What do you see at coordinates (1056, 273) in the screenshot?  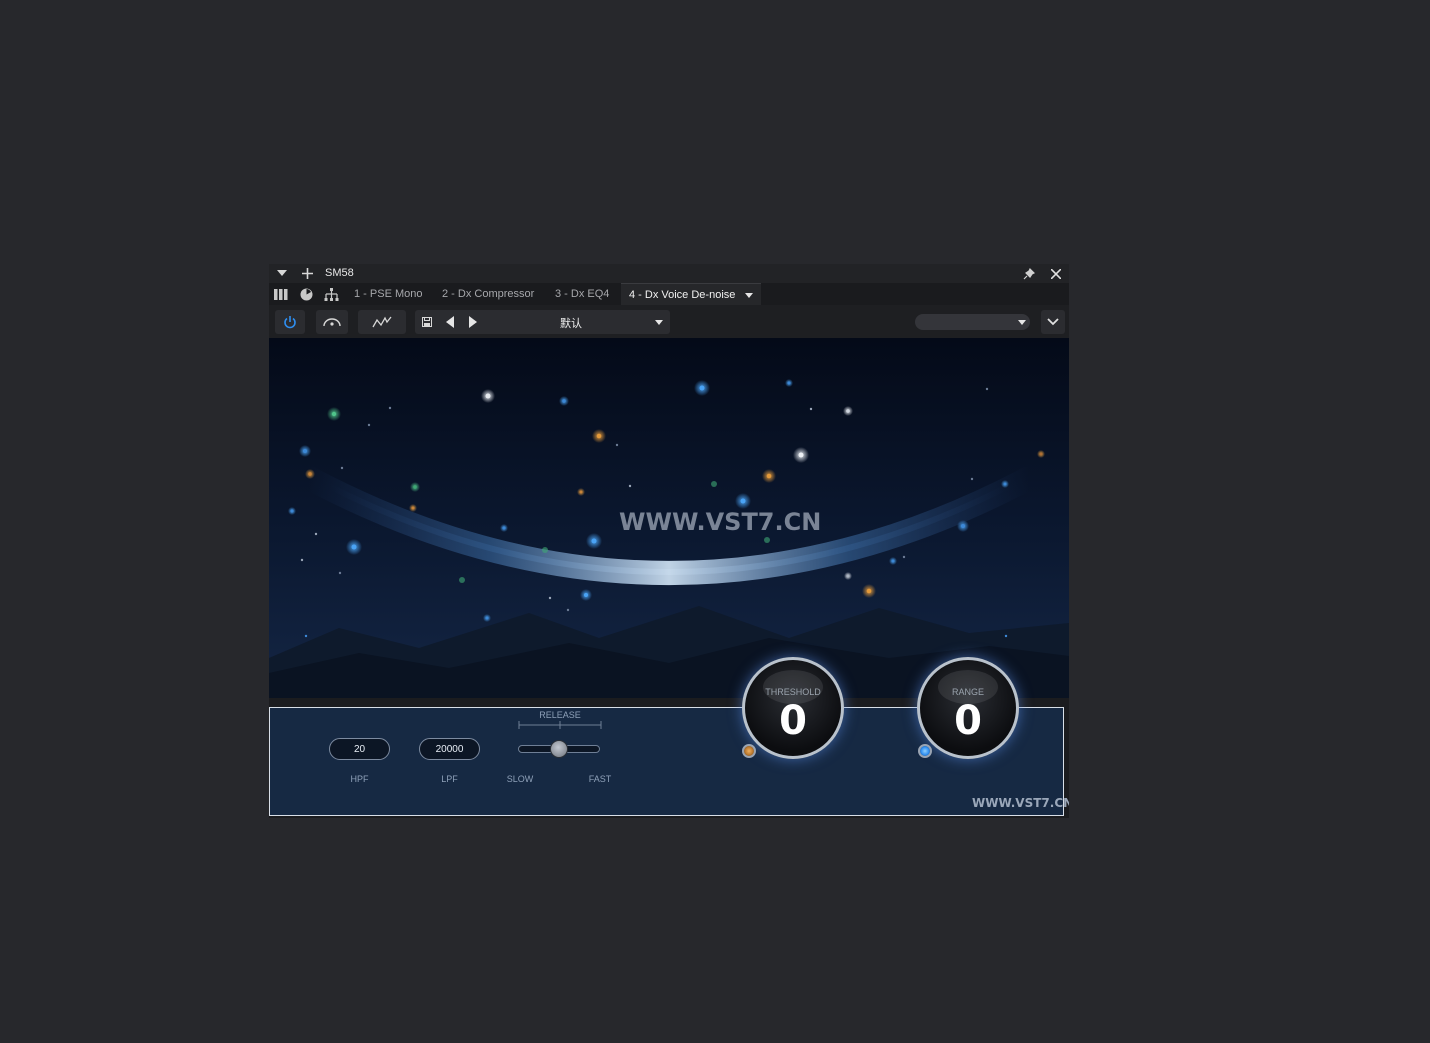 I see `close-icon` at bounding box center [1056, 273].